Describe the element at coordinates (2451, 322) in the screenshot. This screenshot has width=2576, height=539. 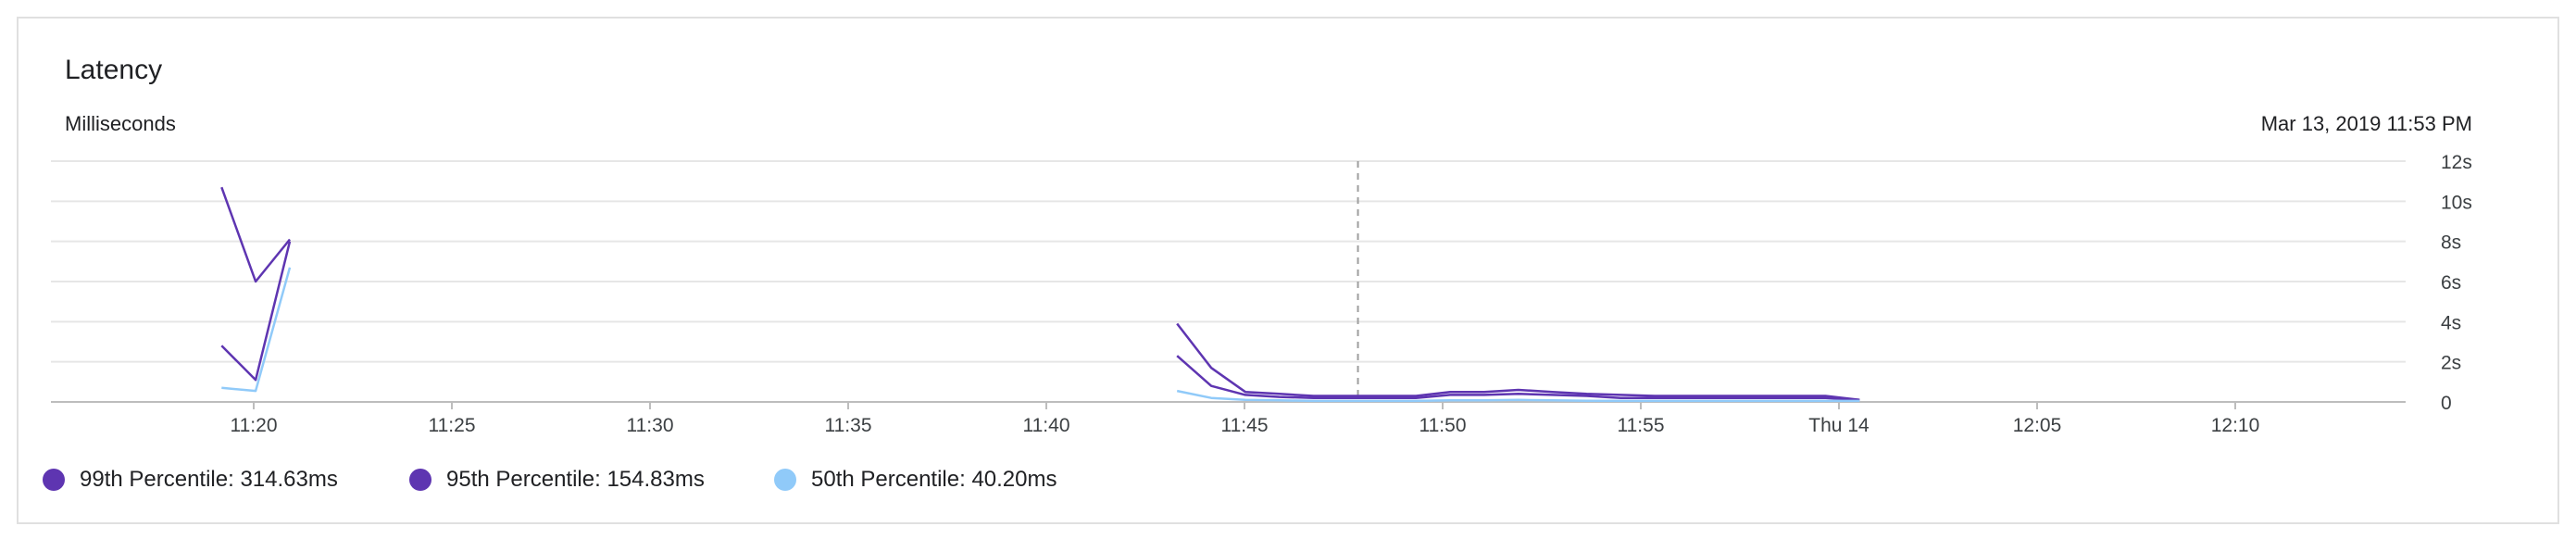
I see `y-tick-label: 4s` at that location.